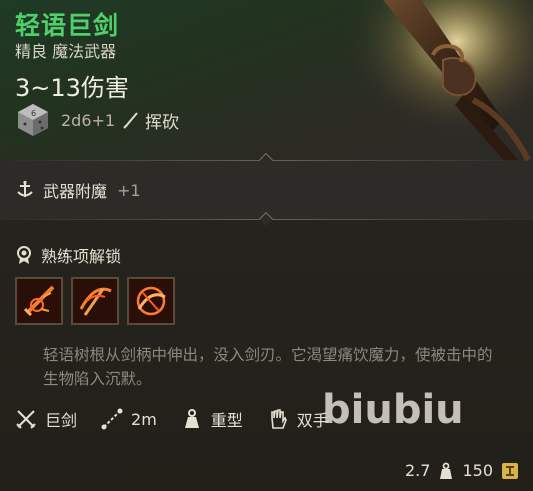  What do you see at coordinates (268, 367) in the screenshot?
I see `item-description: 轻语树根从剑柄中伸出，没入剑刃。它渴望痛饮魔力，使被击中的生物陷入沉默。` at bounding box center [268, 367].